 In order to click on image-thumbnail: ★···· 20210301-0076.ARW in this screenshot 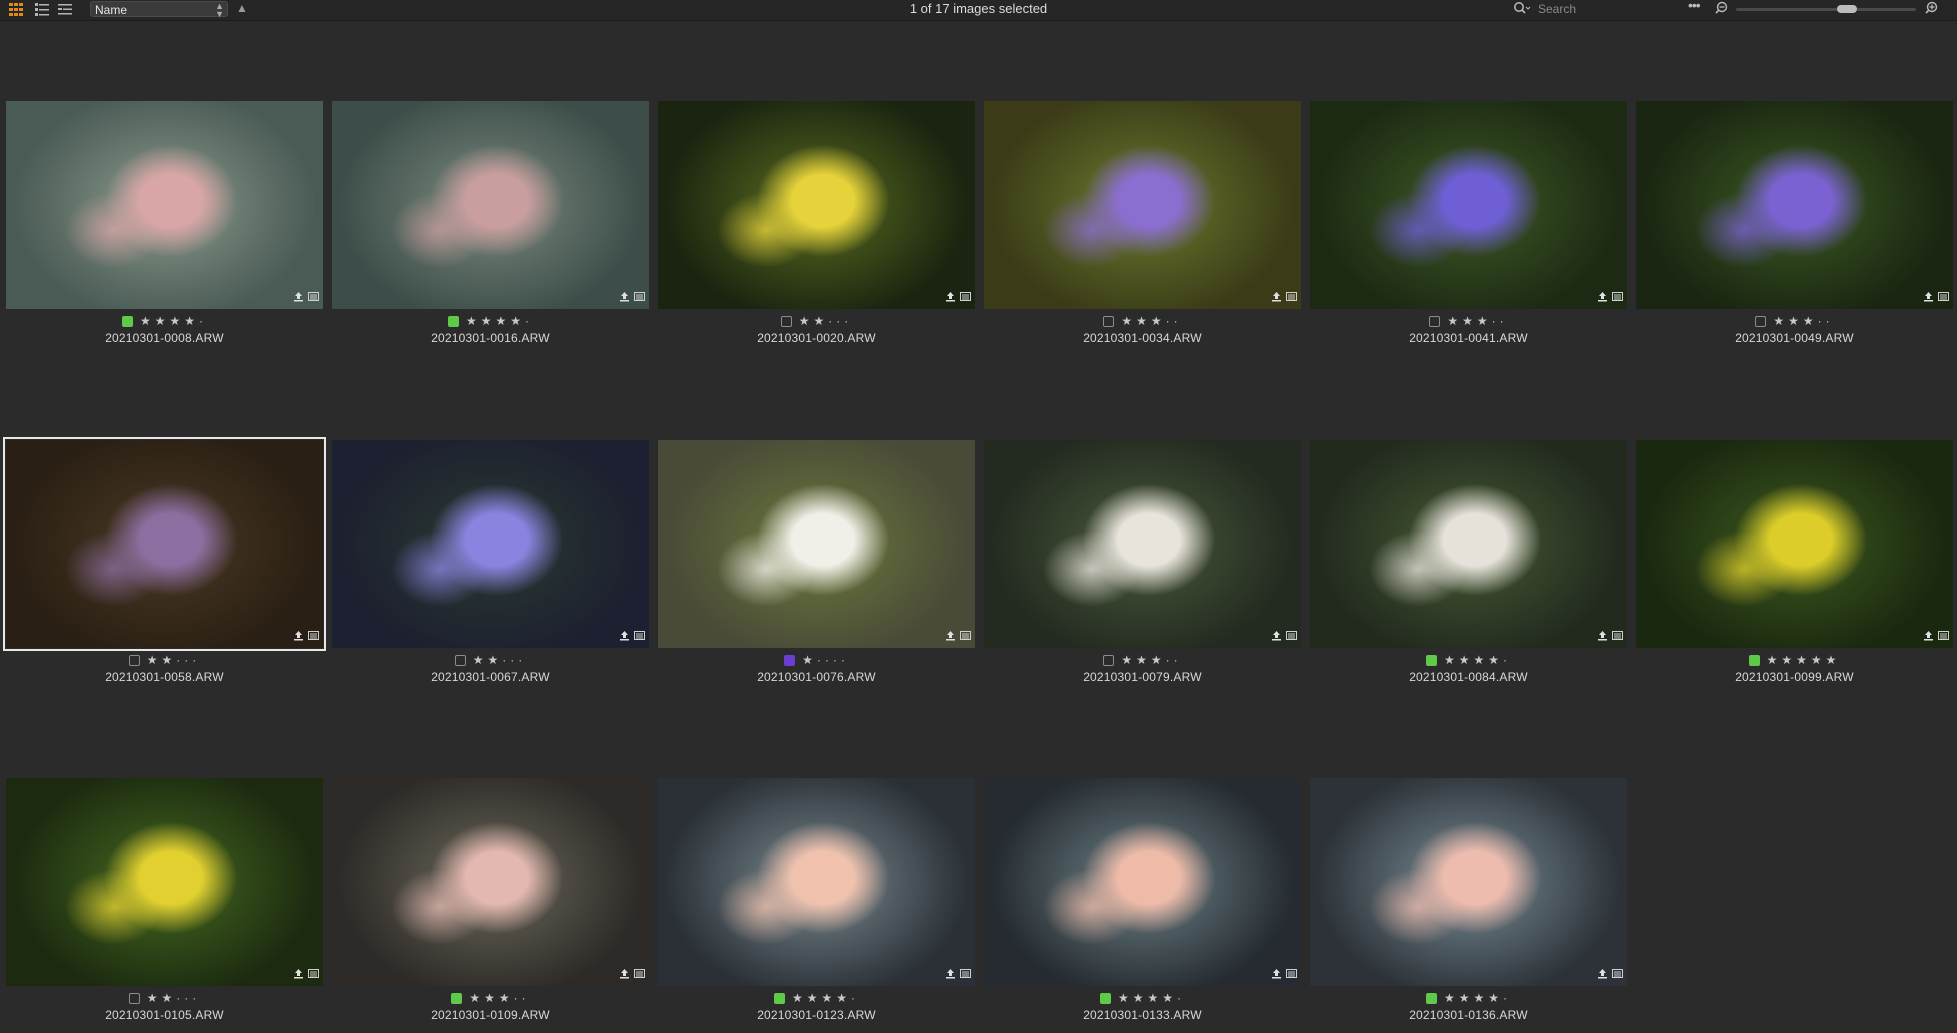, I will do `click(816, 563)`.